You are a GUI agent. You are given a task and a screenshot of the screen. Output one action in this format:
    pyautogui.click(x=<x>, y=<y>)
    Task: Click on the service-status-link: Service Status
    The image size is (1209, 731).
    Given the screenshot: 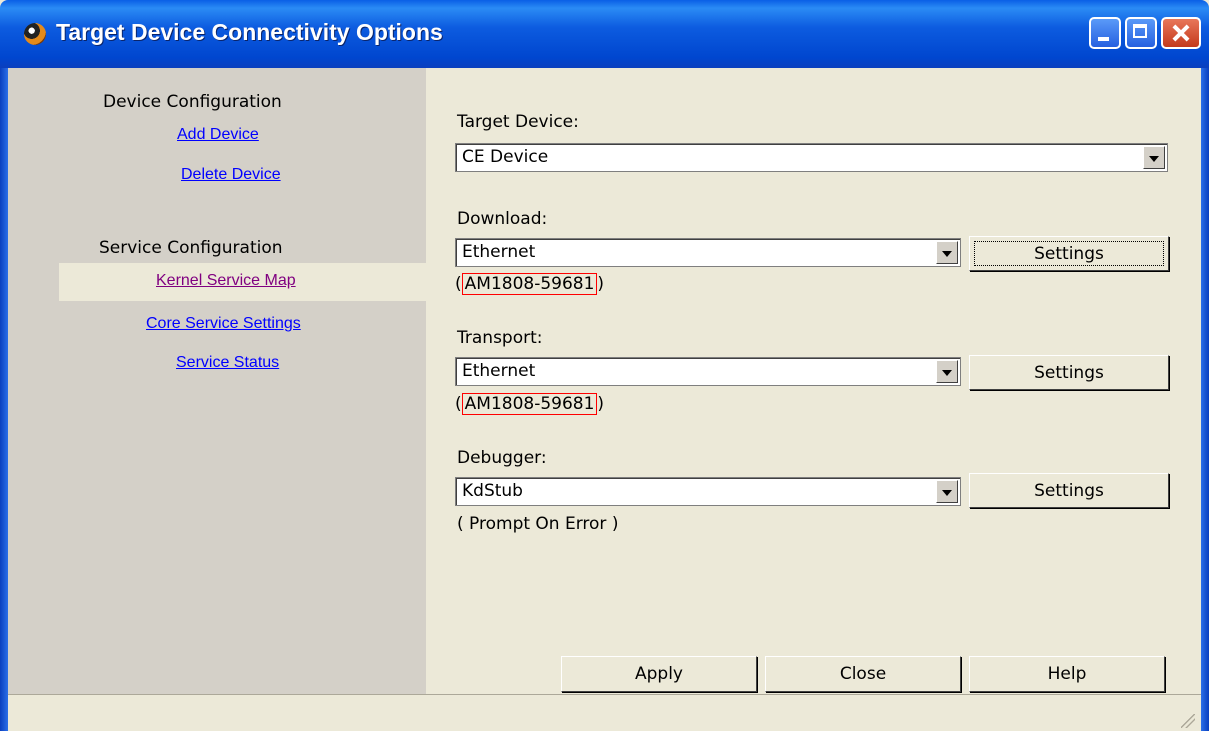 What is the action you would take?
    pyautogui.click(x=227, y=363)
    